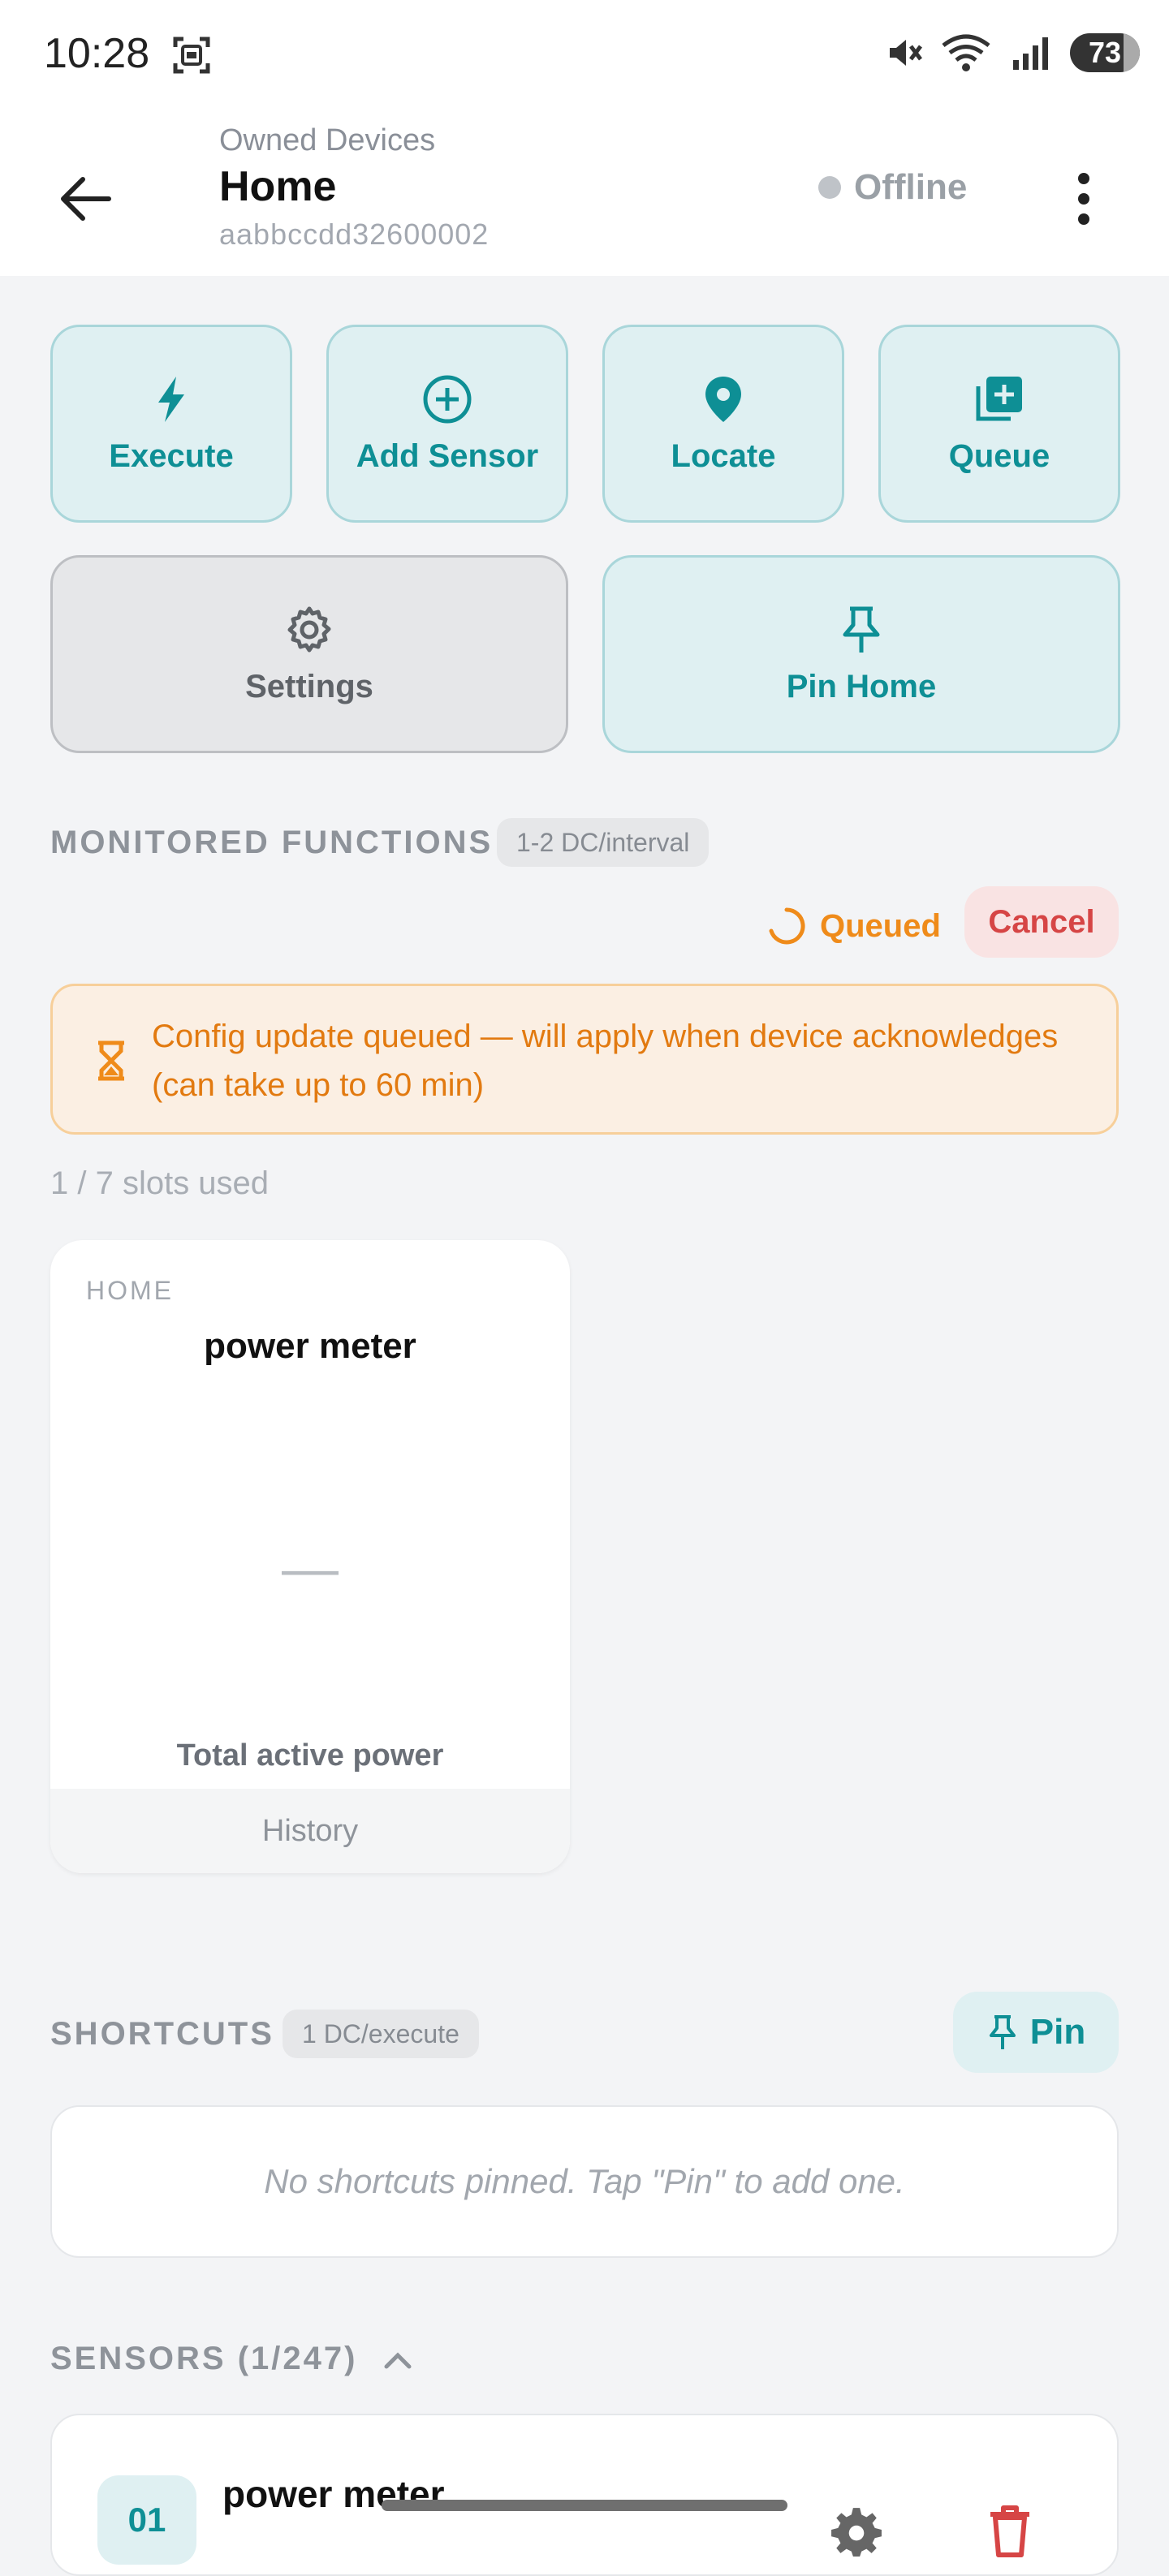 Image resolution: width=1169 pixels, height=2576 pixels. I want to click on sensor-number-badge: 01, so click(146, 2520).